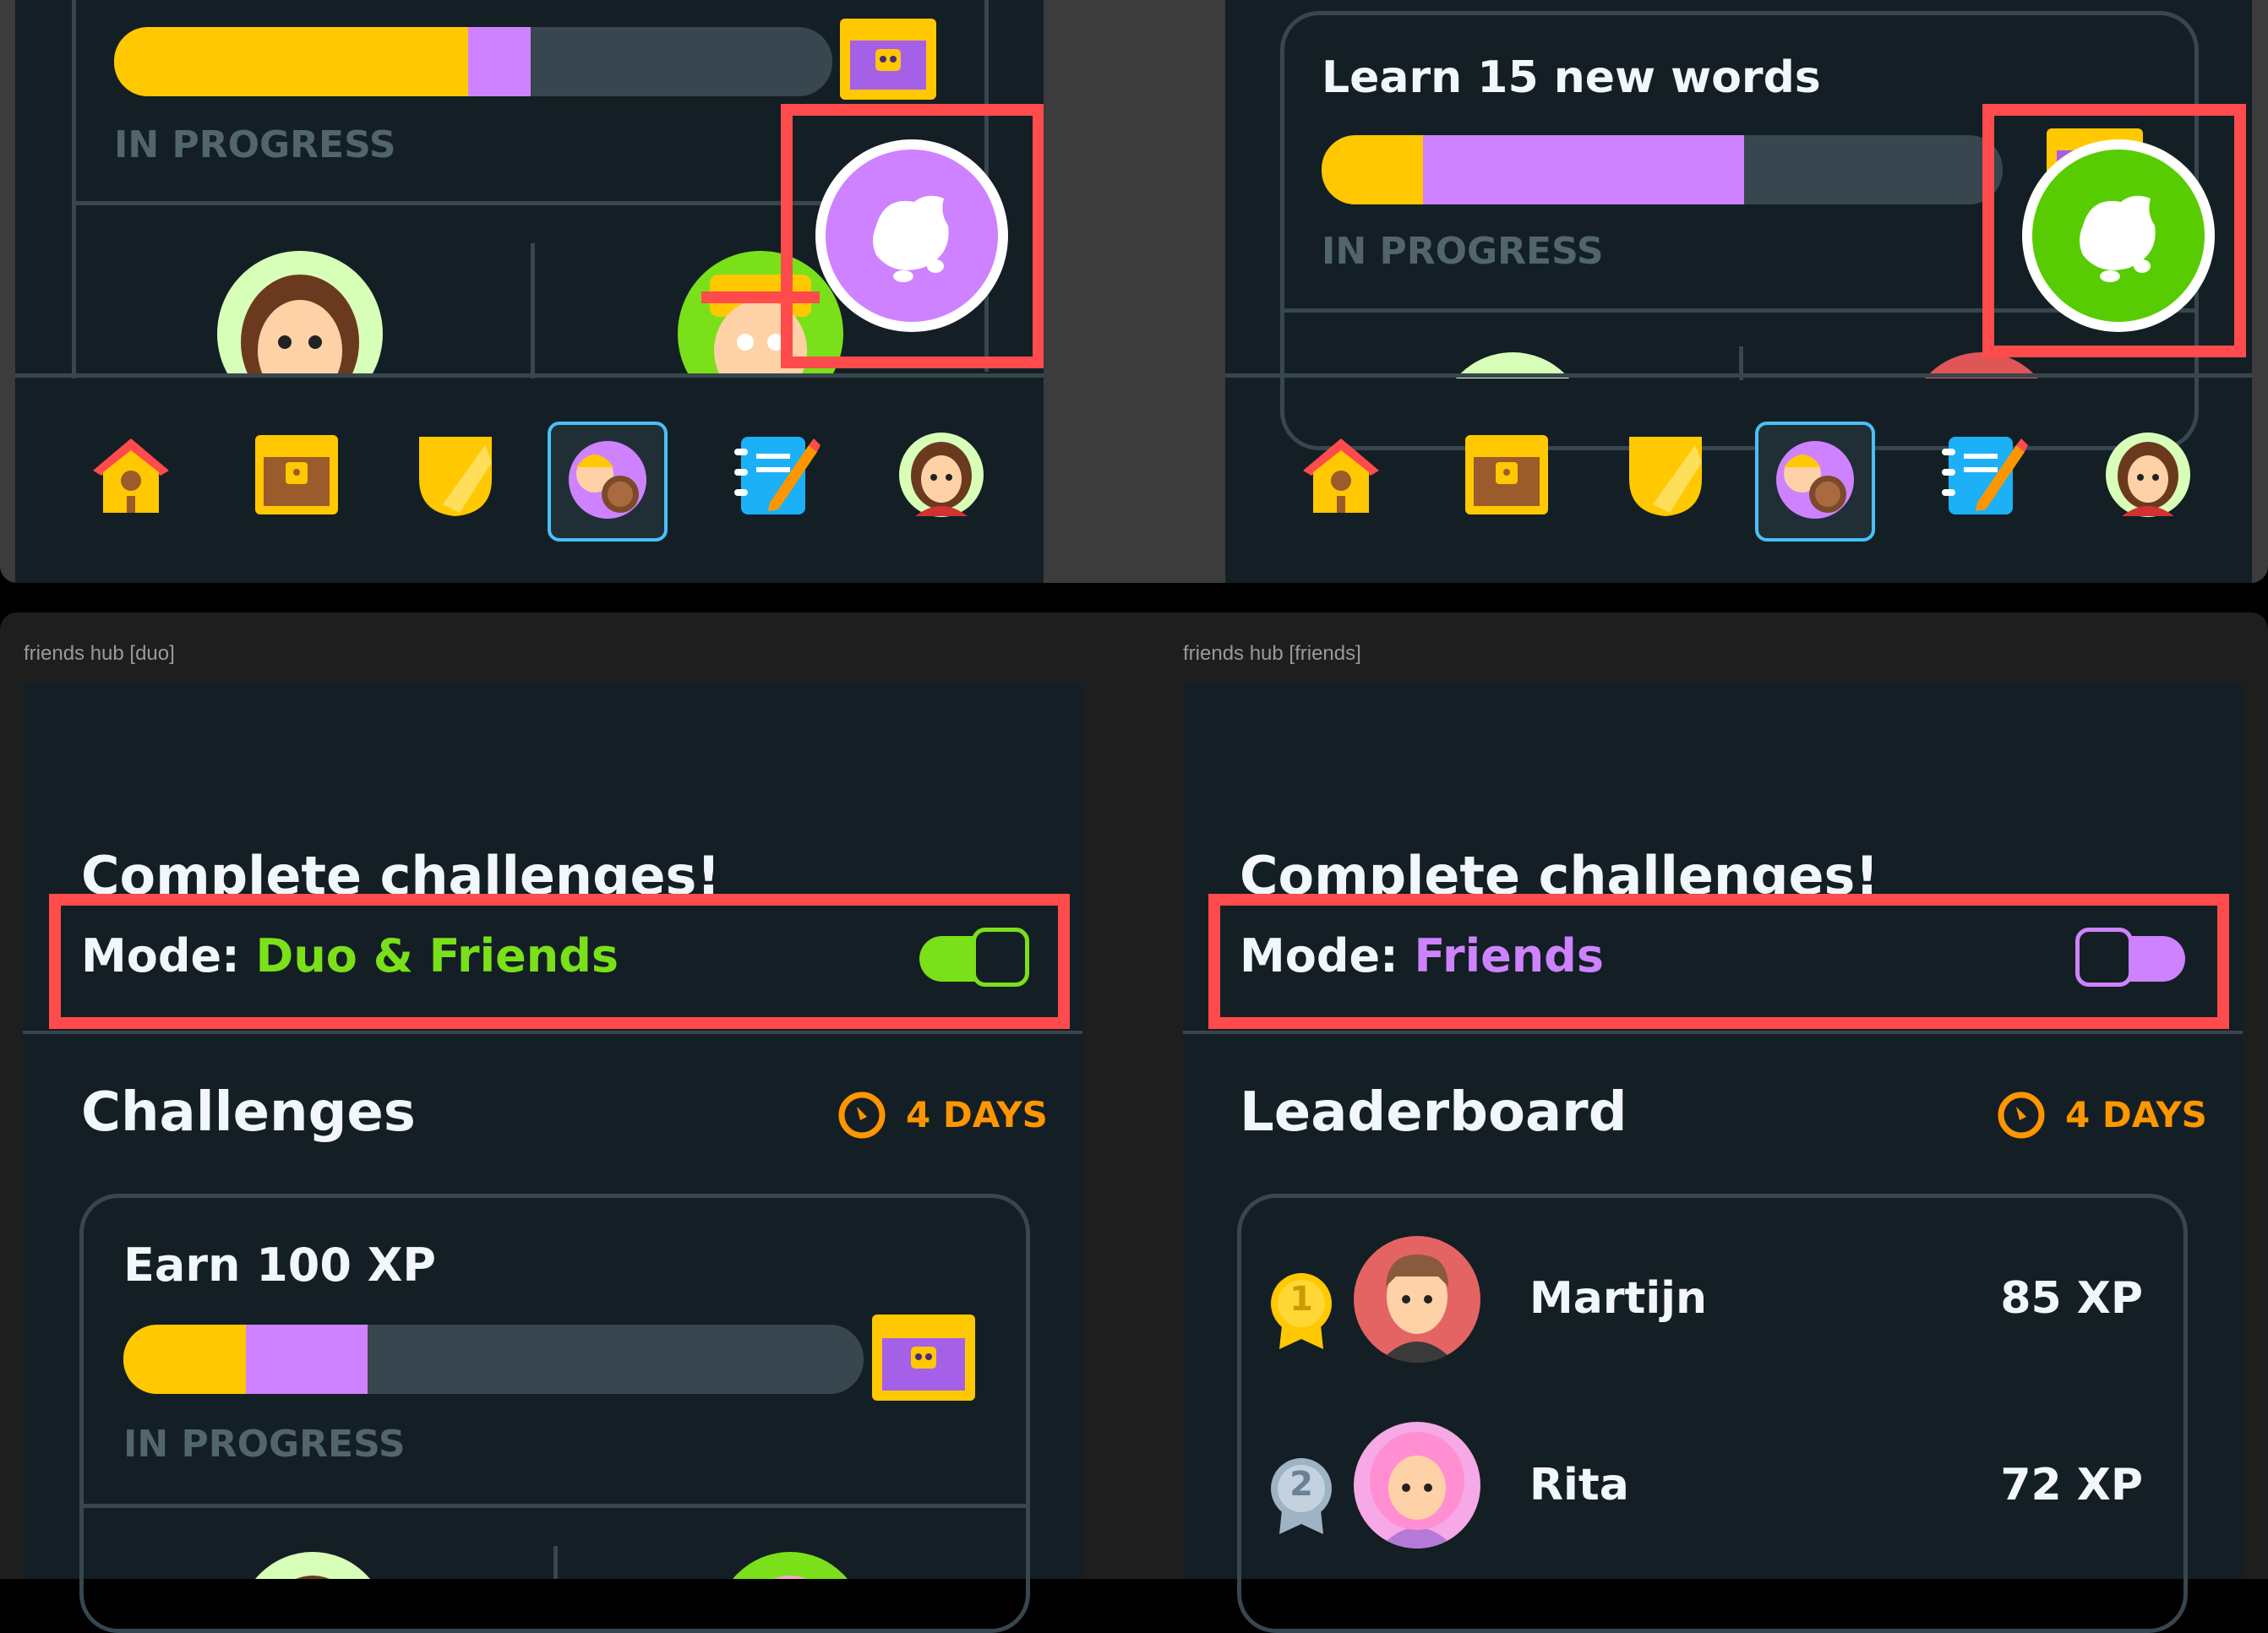 The image size is (2268, 1633). Describe the element at coordinates (1272, 654) in the screenshot. I see `frame-label: friends hub [friends]` at that location.